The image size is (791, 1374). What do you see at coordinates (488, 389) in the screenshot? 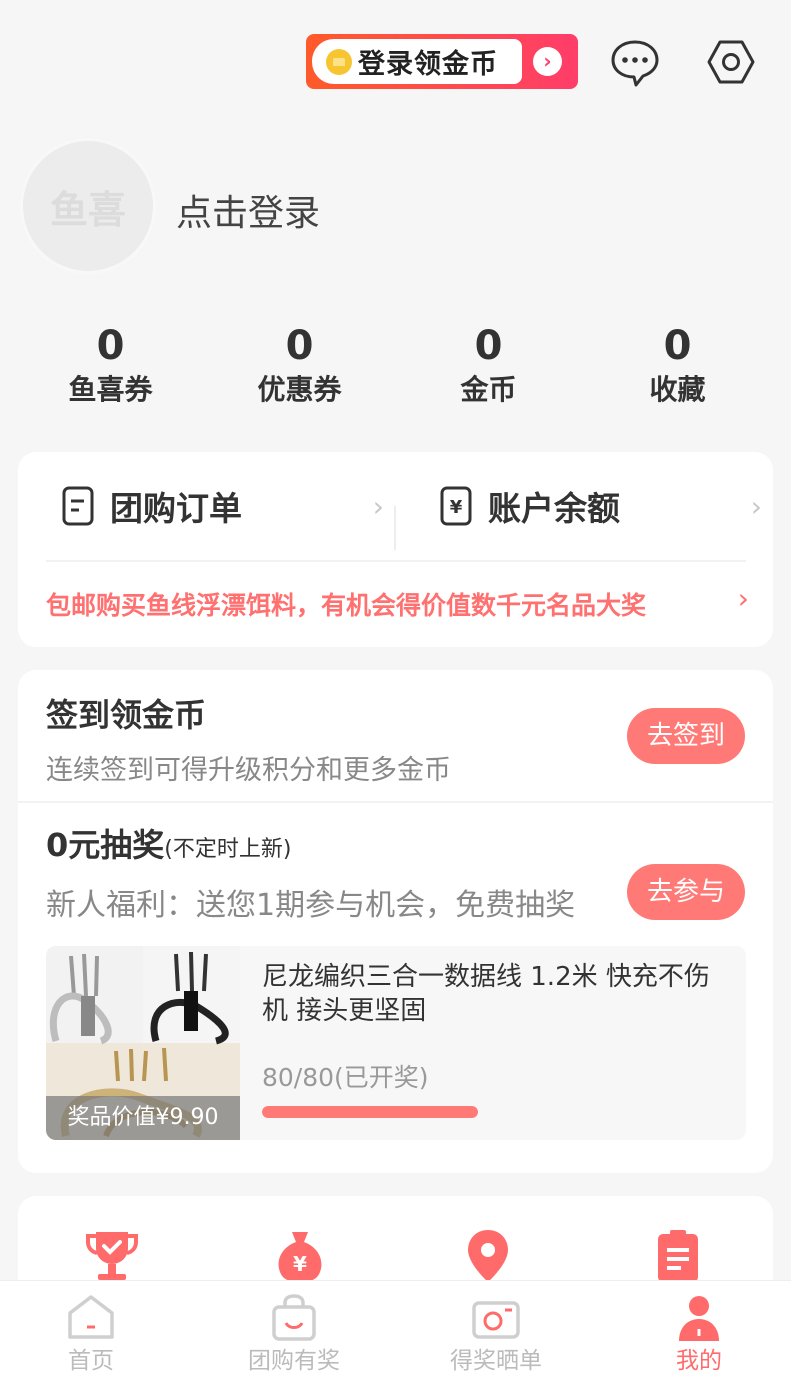
I see `stat-label: 金币` at bounding box center [488, 389].